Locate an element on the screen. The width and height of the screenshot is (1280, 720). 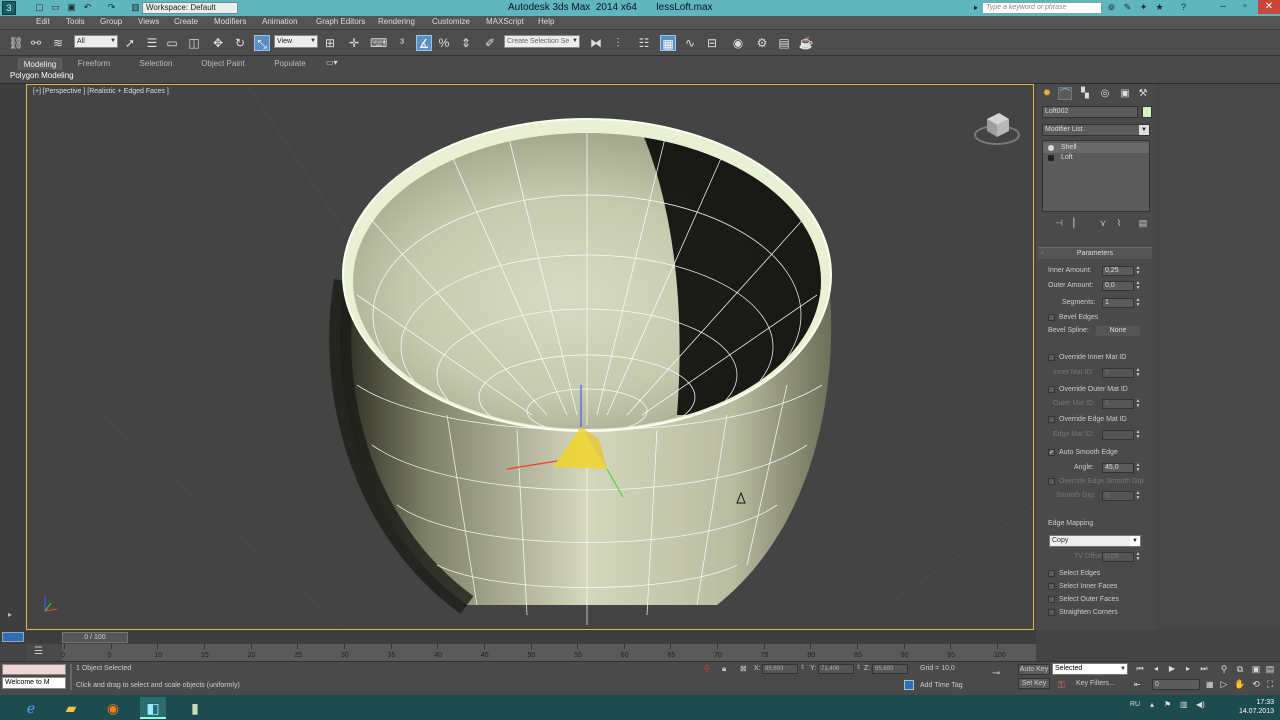
smooth-grp-field: 0 is located at coordinates (1118, 496).